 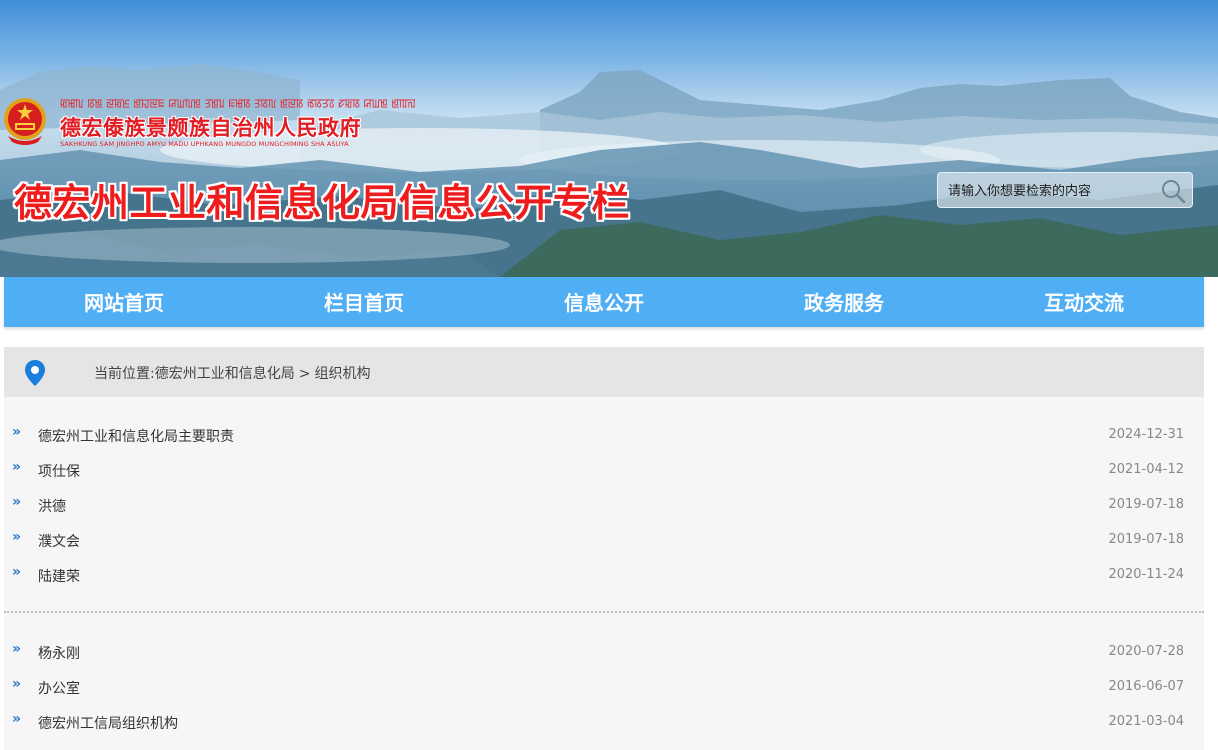 What do you see at coordinates (1146, 721) in the screenshot?
I see `list-item-date: 2021-03-04` at bounding box center [1146, 721].